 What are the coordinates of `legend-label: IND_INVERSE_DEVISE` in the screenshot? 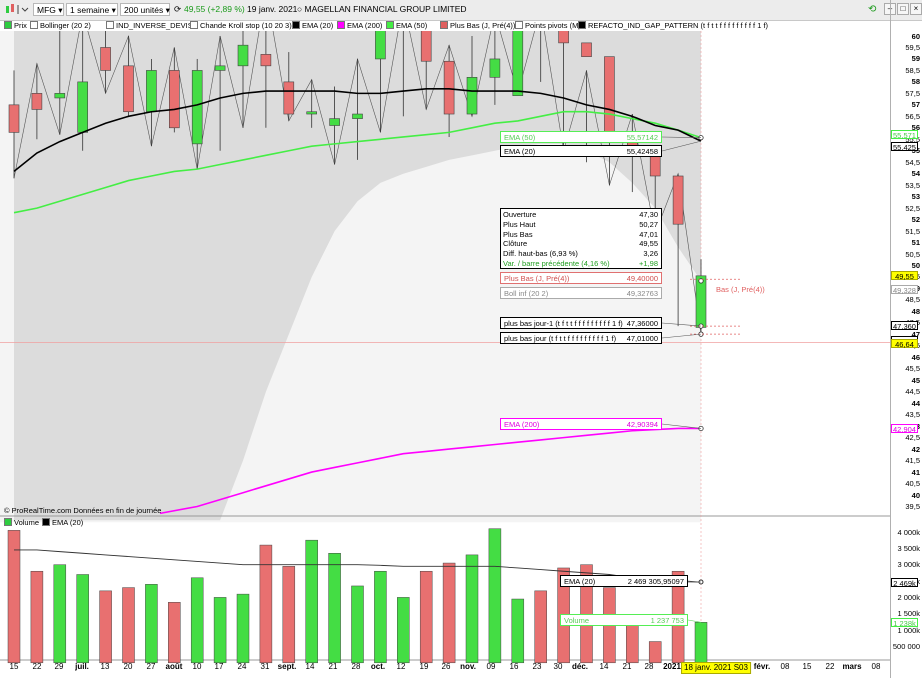 It's located at (157, 25).